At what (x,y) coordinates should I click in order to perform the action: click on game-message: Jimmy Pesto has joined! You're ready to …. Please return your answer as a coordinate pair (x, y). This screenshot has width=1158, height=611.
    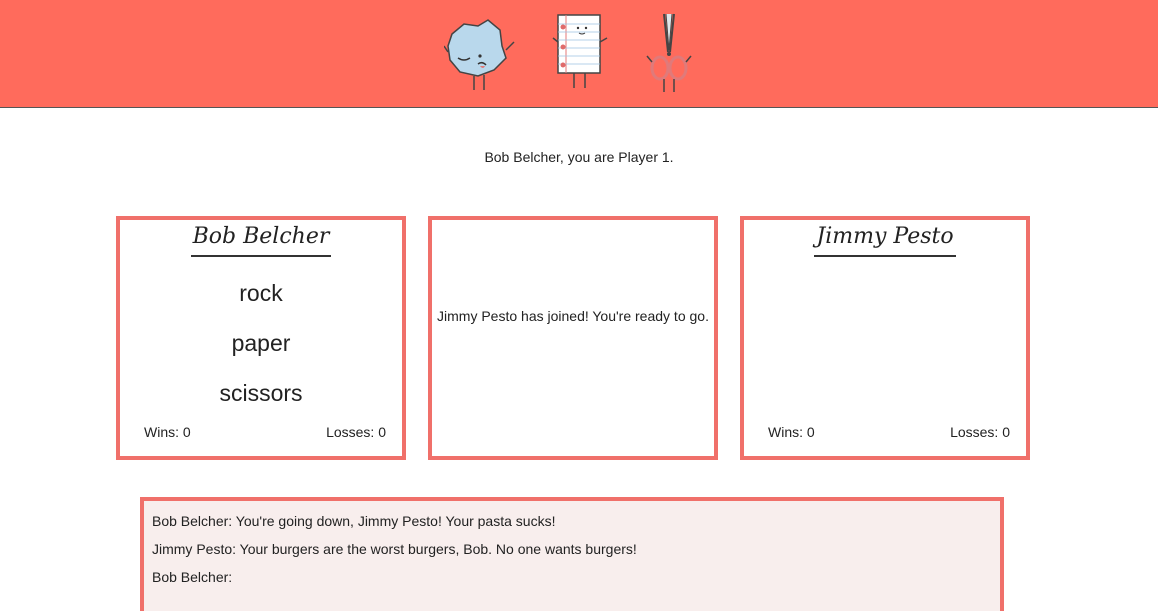
    Looking at the image, I should click on (573, 316).